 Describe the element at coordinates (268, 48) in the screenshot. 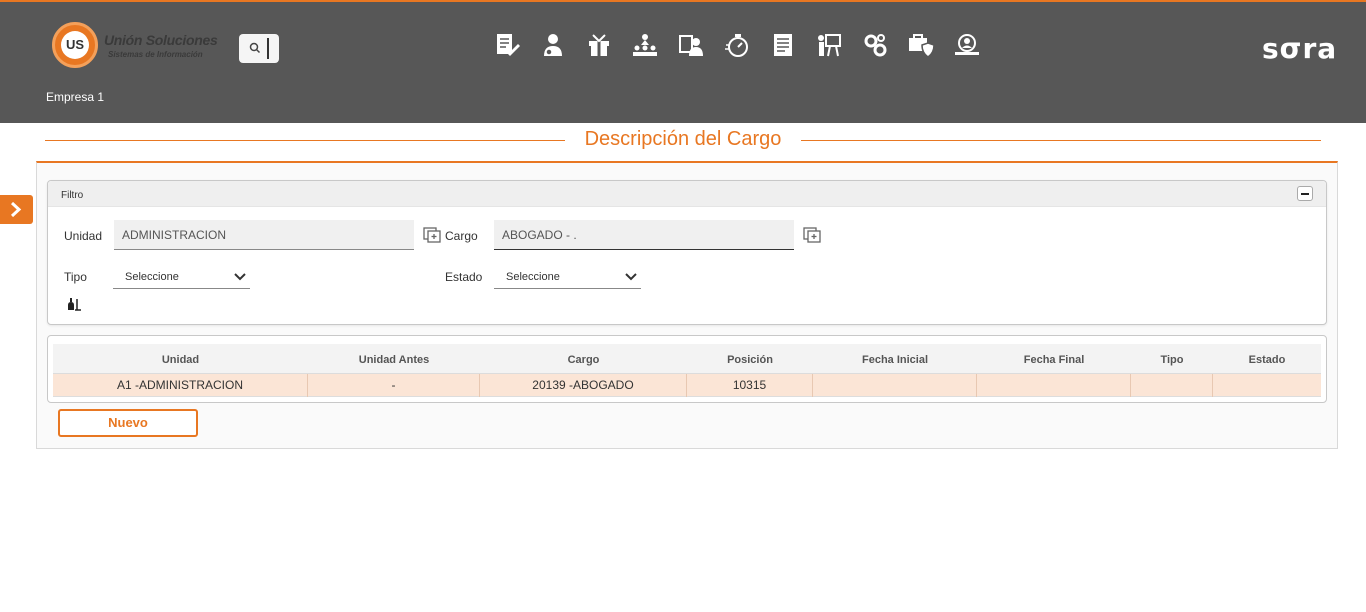

I see `search-caret` at that location.